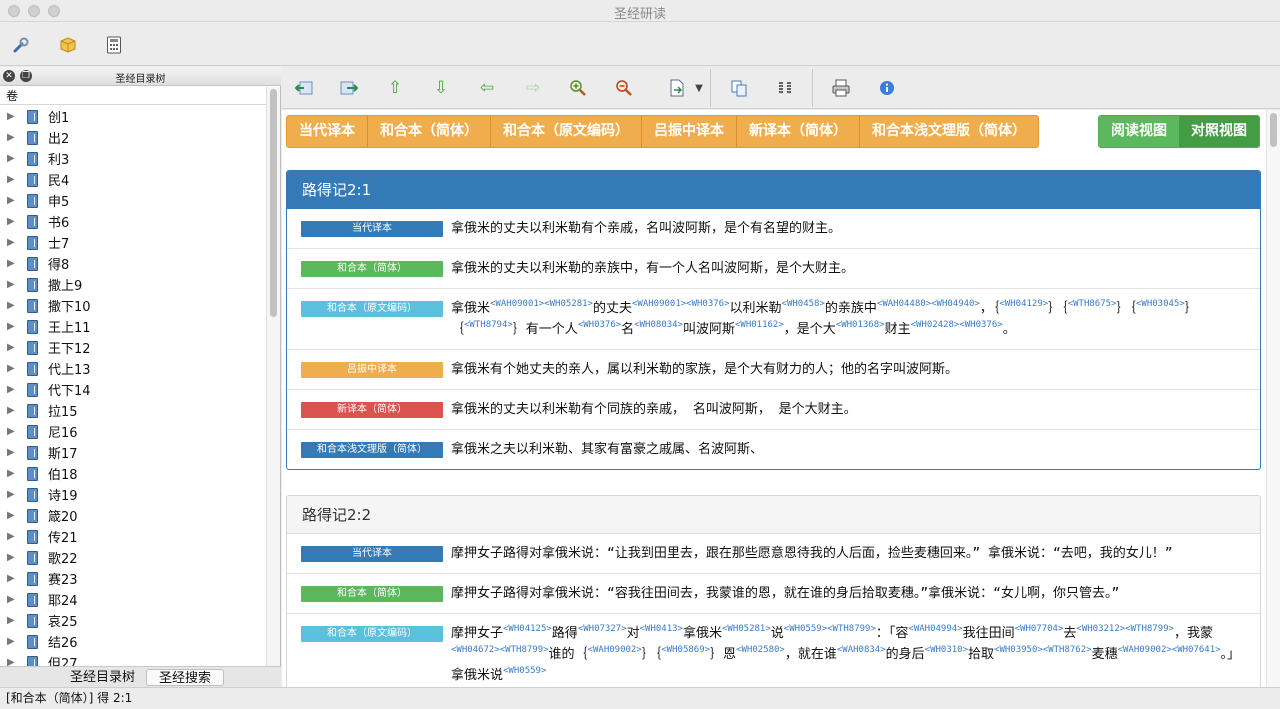  What do you see at coordinates (133, 221) in the screenshot?
I see `tree-item-book: ▶ 书6` at bounding box center [133, 221].